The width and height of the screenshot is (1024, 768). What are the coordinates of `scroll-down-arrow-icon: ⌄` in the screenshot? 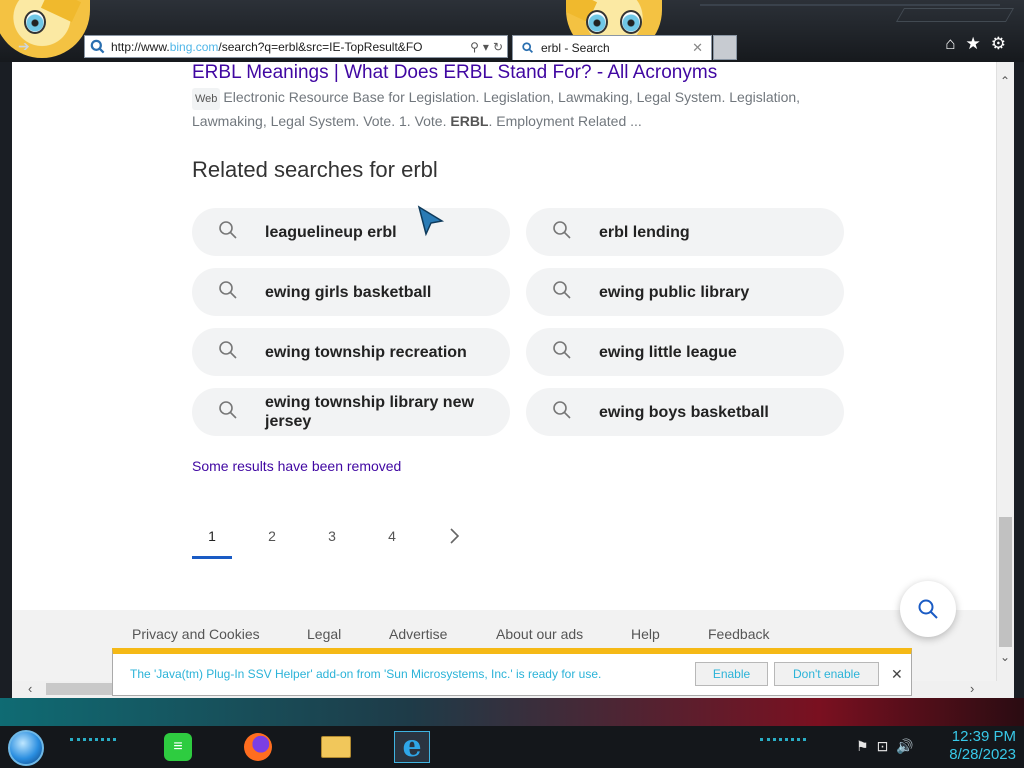 It's located at (1005, 657).